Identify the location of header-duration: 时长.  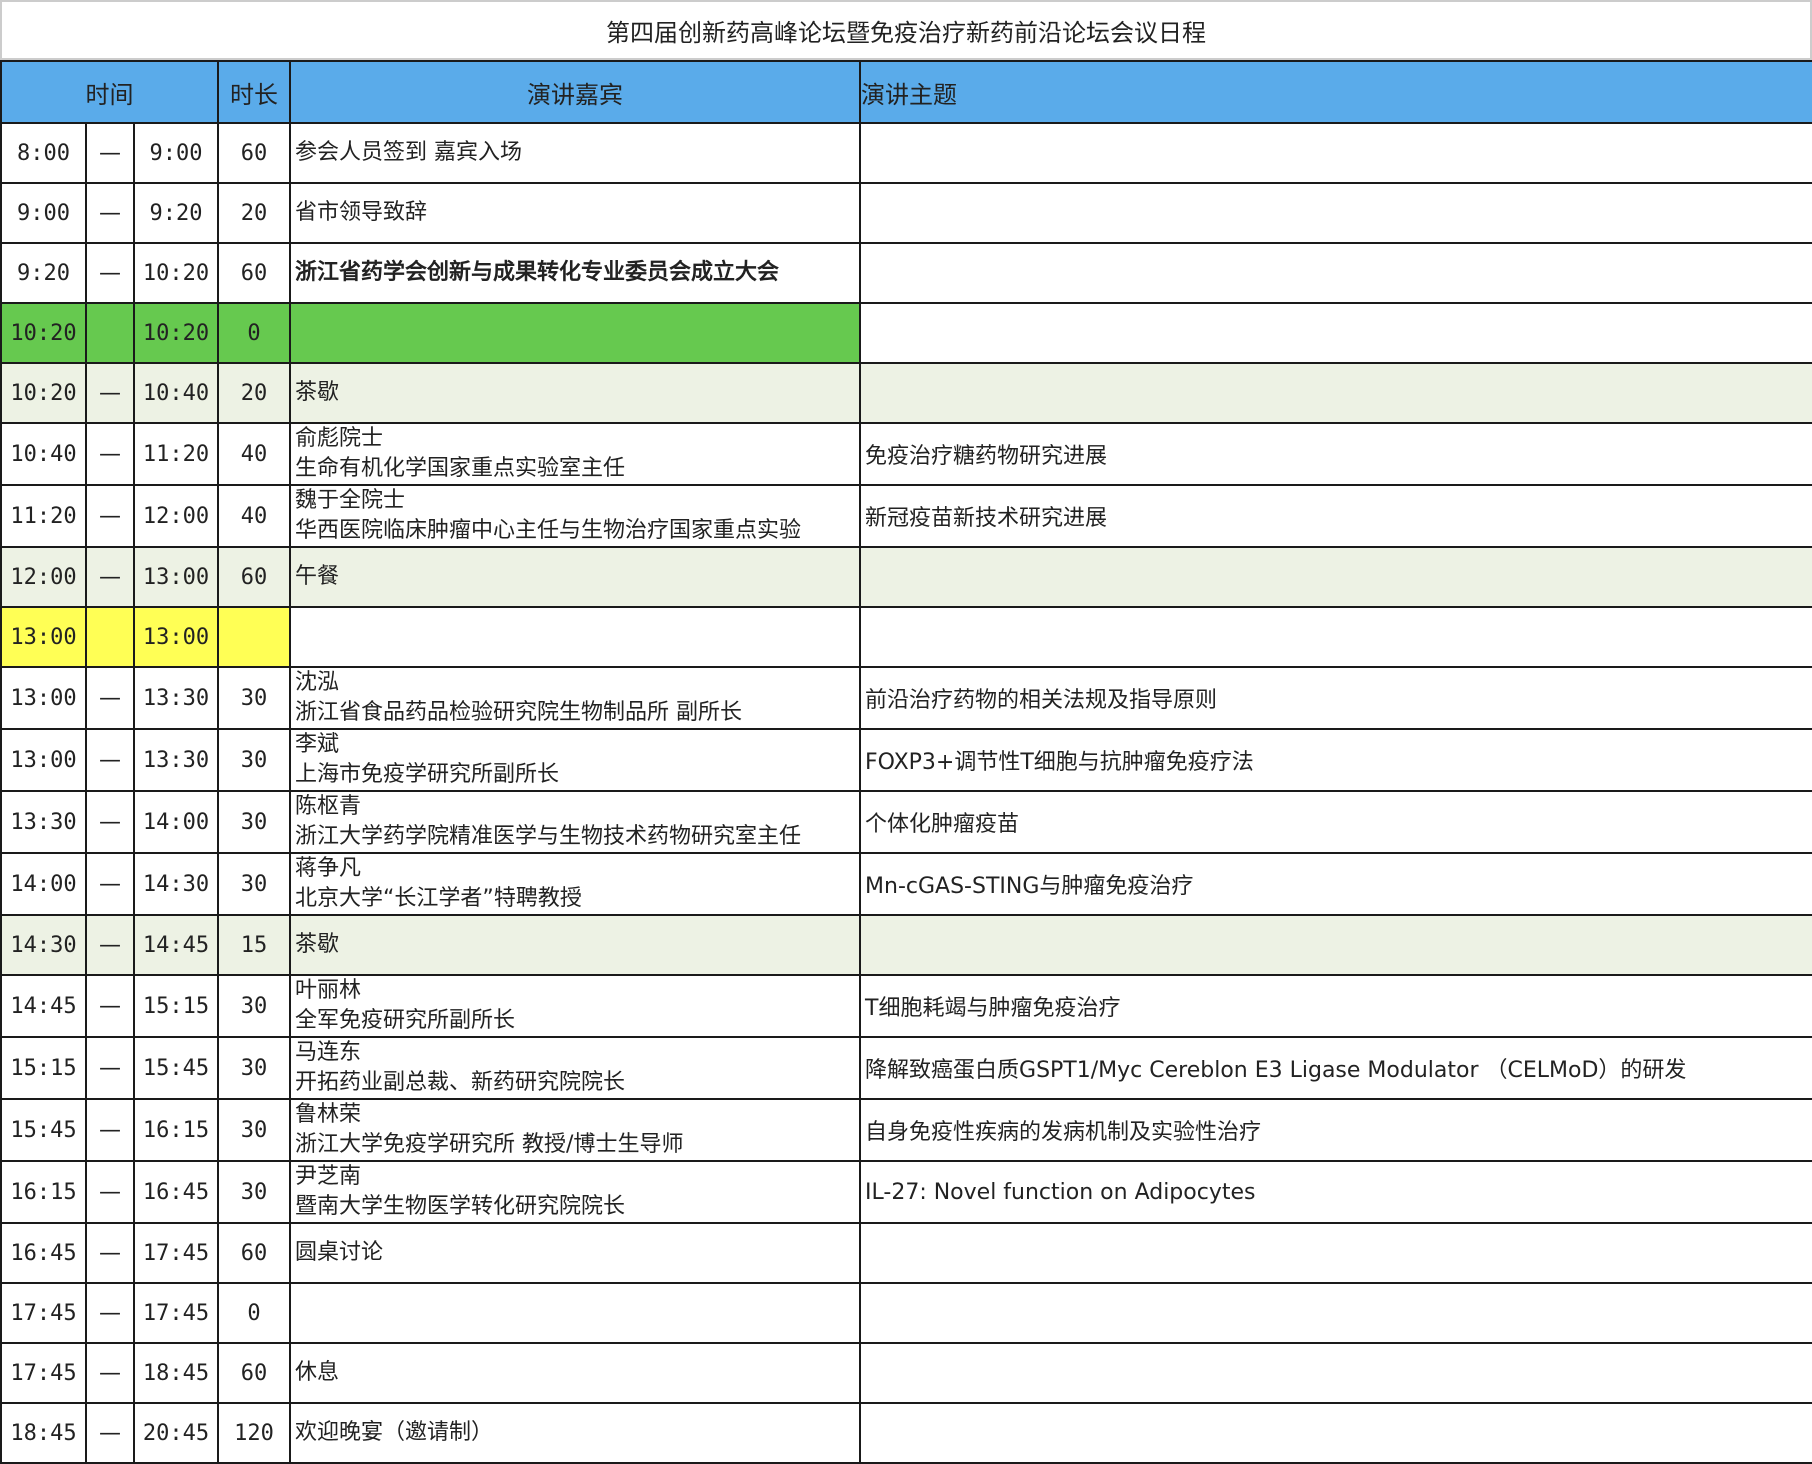
(254, 92).